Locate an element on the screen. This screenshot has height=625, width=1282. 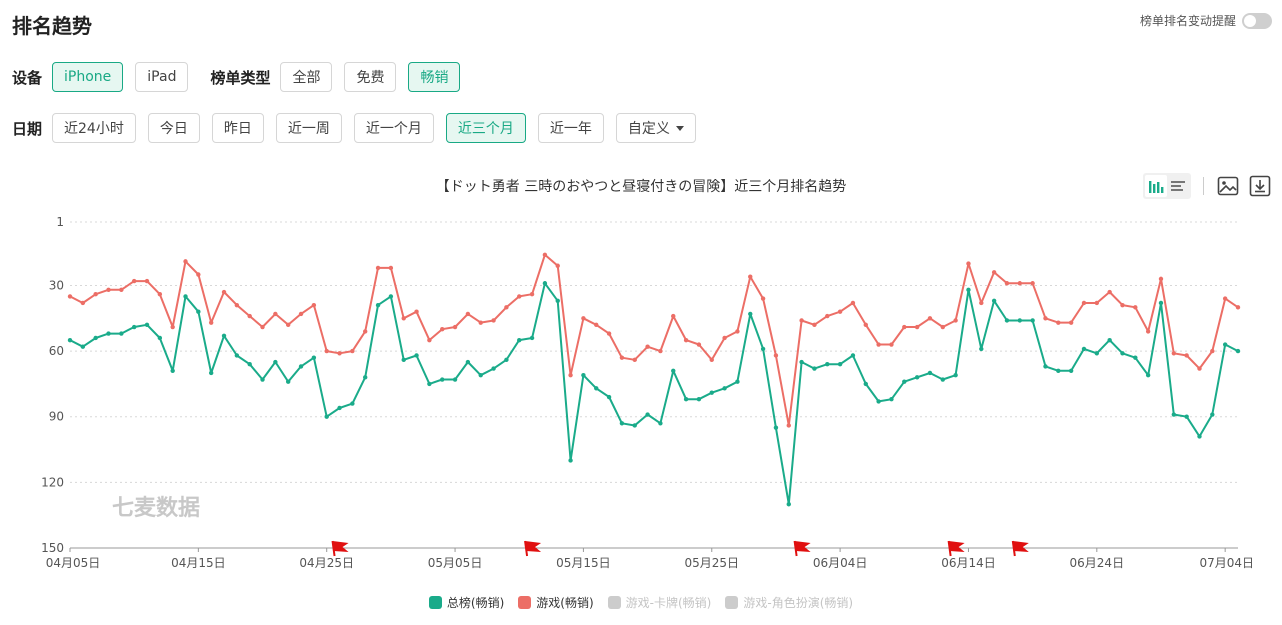
legend-item-3: 游戏-角色扮演(畅销) is located at coordinates (789, 602).